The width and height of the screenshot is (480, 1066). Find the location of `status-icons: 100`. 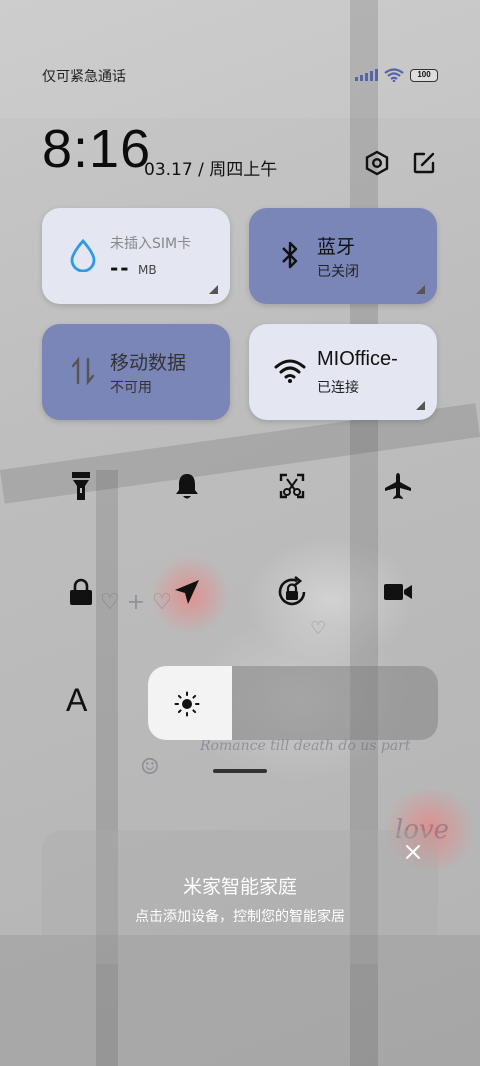

status-icons: 100 is located at coordinates (396, 75).